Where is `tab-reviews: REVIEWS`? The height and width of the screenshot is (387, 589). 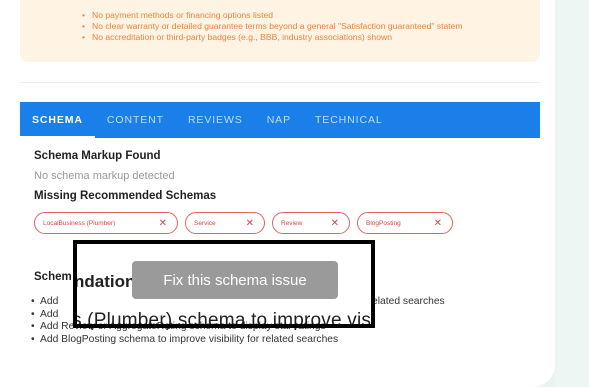 tab-reviews: REVIEWS is located at coordinates (215, 120).